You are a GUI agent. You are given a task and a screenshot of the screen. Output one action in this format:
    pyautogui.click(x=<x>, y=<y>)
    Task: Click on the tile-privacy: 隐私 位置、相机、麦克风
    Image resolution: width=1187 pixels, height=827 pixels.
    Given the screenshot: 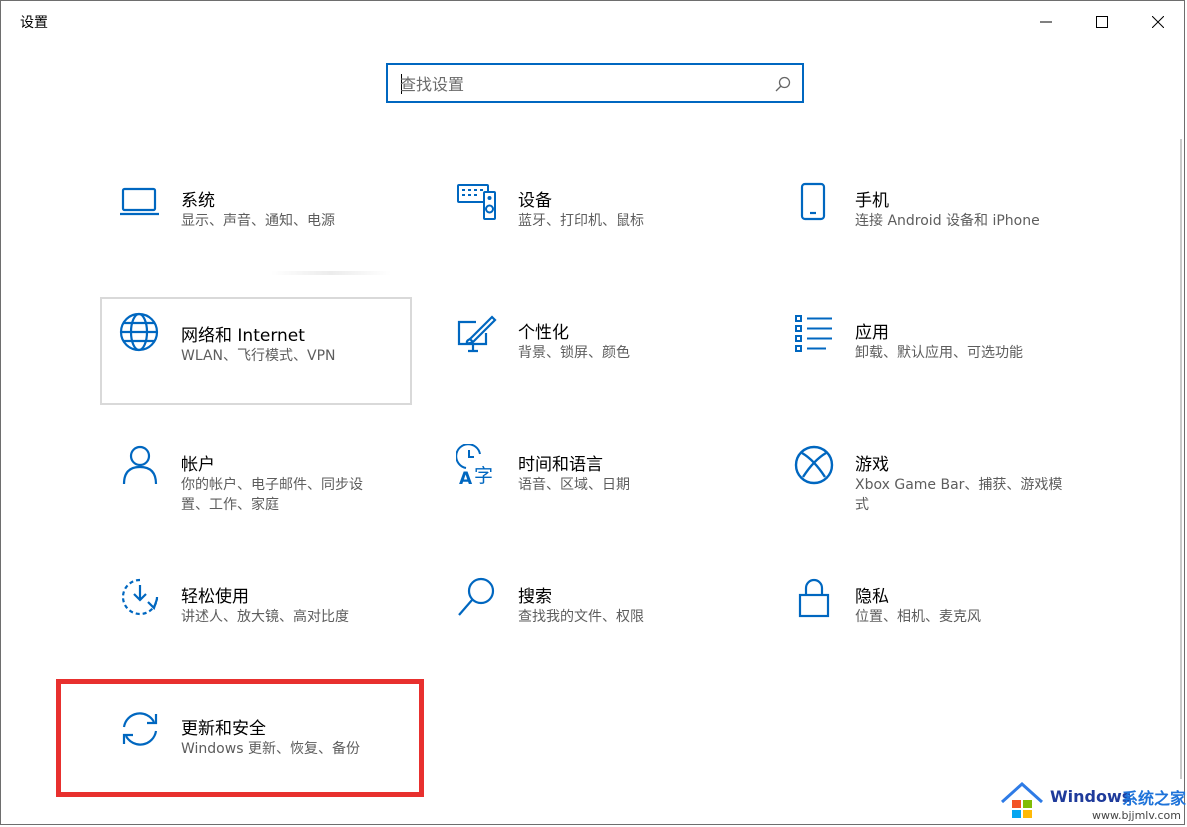 What is the action you would take?
    pyautogui.click(x=930, y=615)
    